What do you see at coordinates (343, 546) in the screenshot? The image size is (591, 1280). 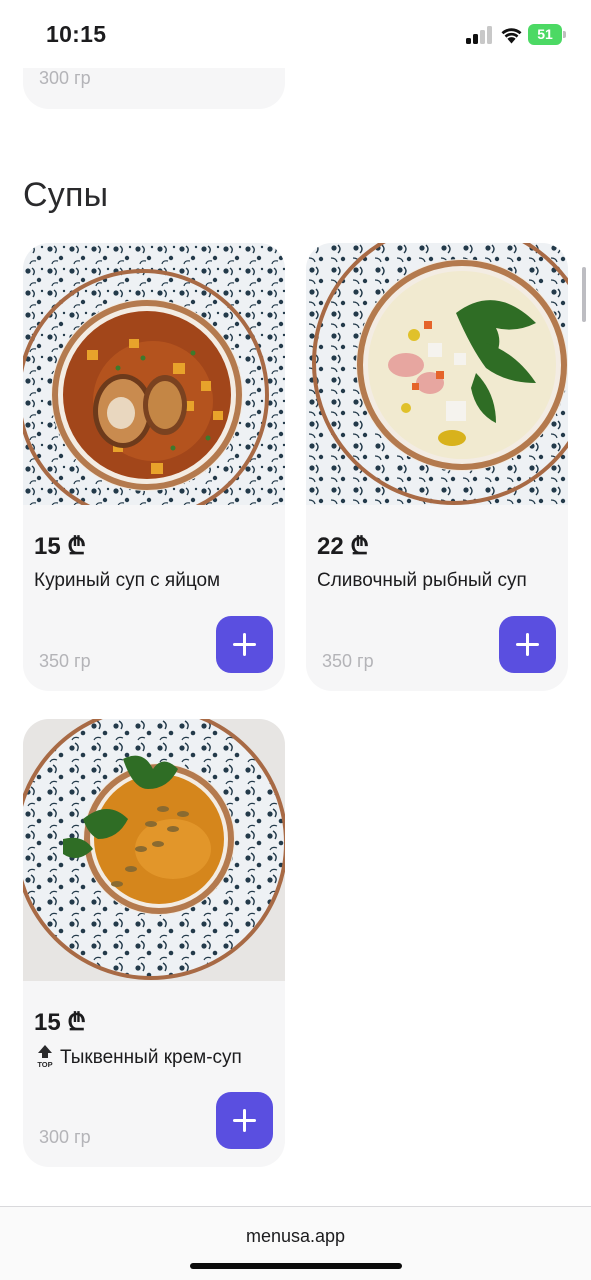 I see `product-price: 22 ₾` at bounding box center [343, 546].